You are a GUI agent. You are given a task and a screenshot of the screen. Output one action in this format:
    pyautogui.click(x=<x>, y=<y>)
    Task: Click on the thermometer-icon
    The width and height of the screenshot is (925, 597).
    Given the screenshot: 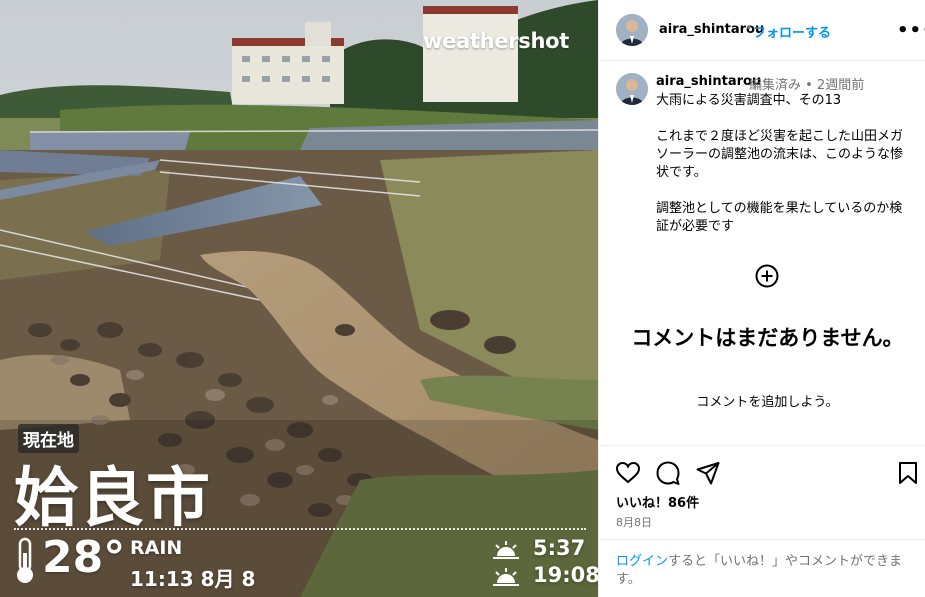 What is the action you would take?
    pyautogui.click(x=25, y=560)
    